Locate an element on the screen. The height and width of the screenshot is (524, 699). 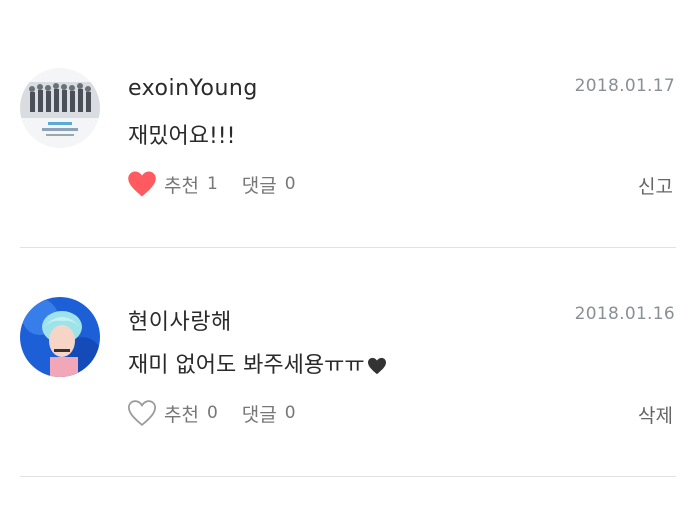
profile-photo-avatar-icon is located at coordinates (60, 337).